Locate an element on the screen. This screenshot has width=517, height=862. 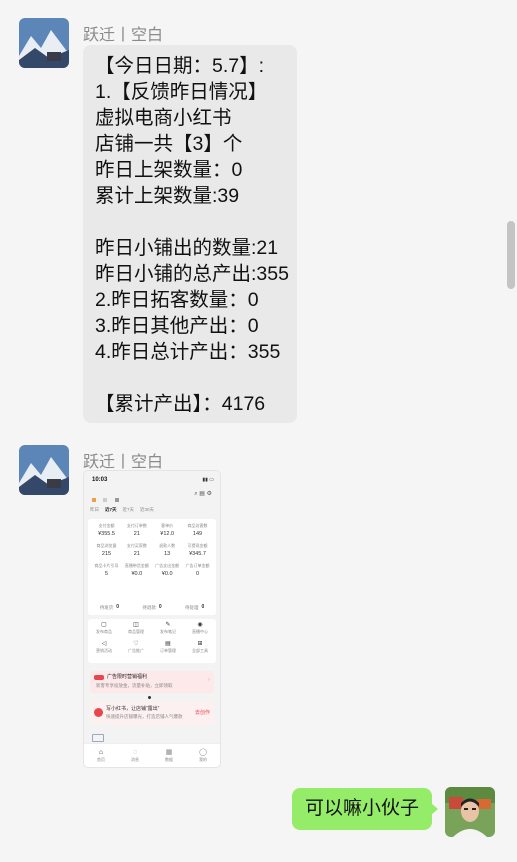
stat-cell: 支付买家数 21 is located at coordinates (136, 550).